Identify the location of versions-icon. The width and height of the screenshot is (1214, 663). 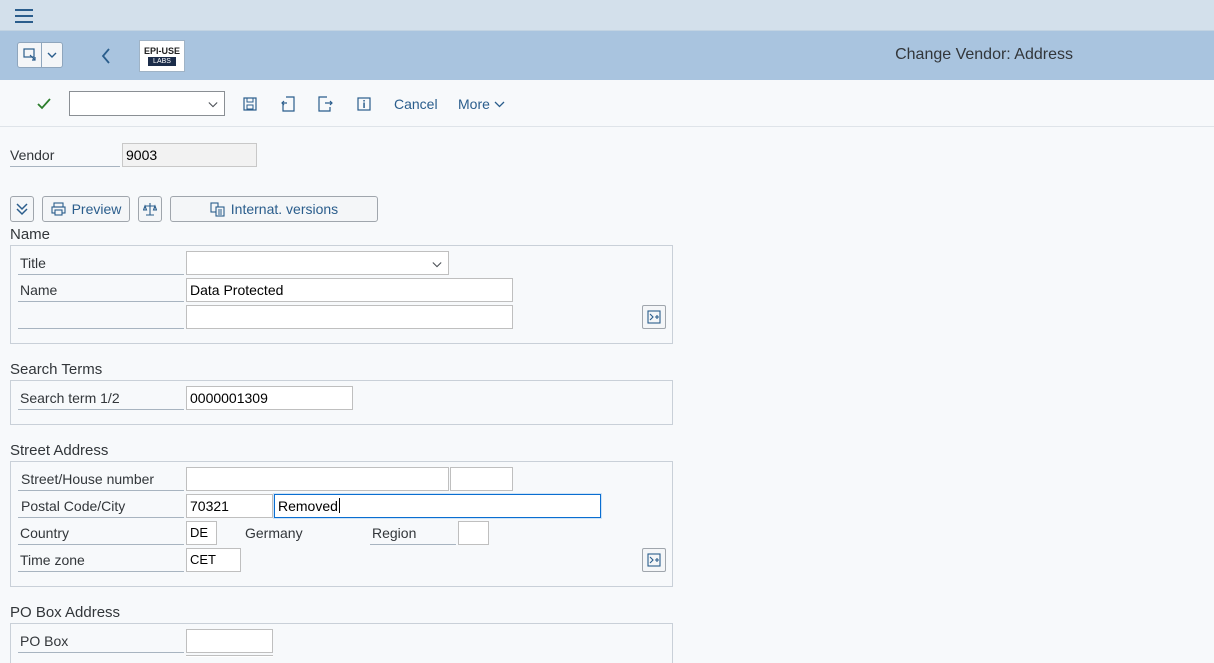
(217, 209).